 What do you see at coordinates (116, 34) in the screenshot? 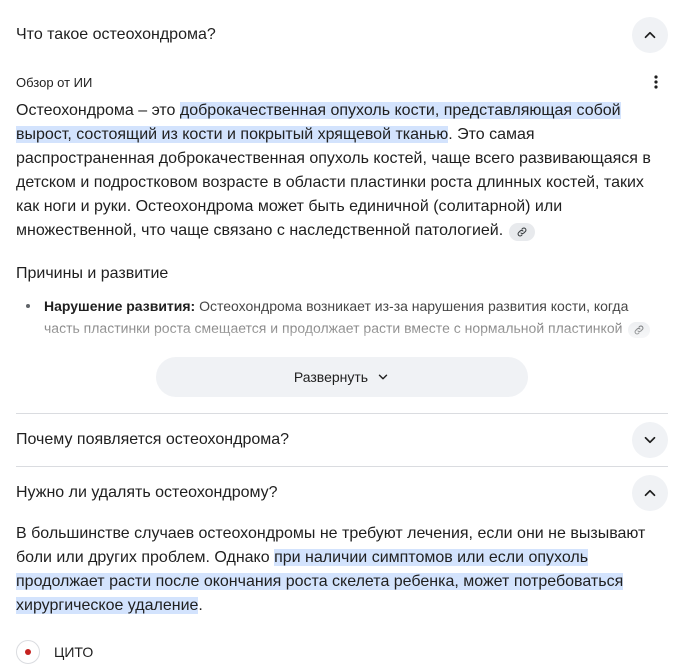
I see `question-1-title: Что такое остеохондрома?` at bounding box center [116, 34].